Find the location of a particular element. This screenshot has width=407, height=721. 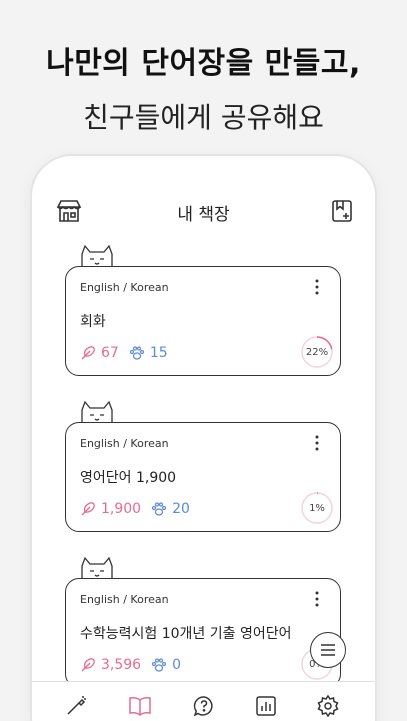

like-count-value: 15 is located at coordinates (158, 353).